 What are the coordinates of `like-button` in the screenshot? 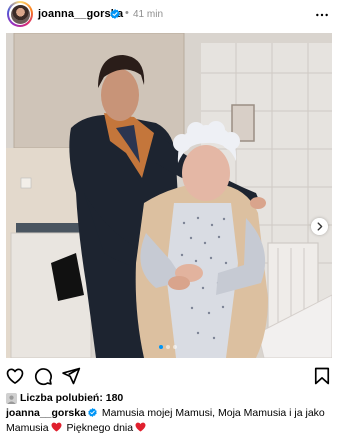 It's located at (15, 376).